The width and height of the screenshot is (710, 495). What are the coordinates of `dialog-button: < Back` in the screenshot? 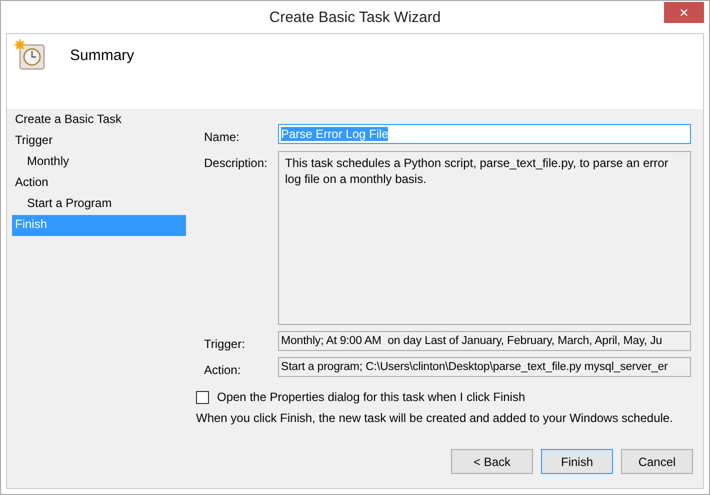 It's located at (492, 461).